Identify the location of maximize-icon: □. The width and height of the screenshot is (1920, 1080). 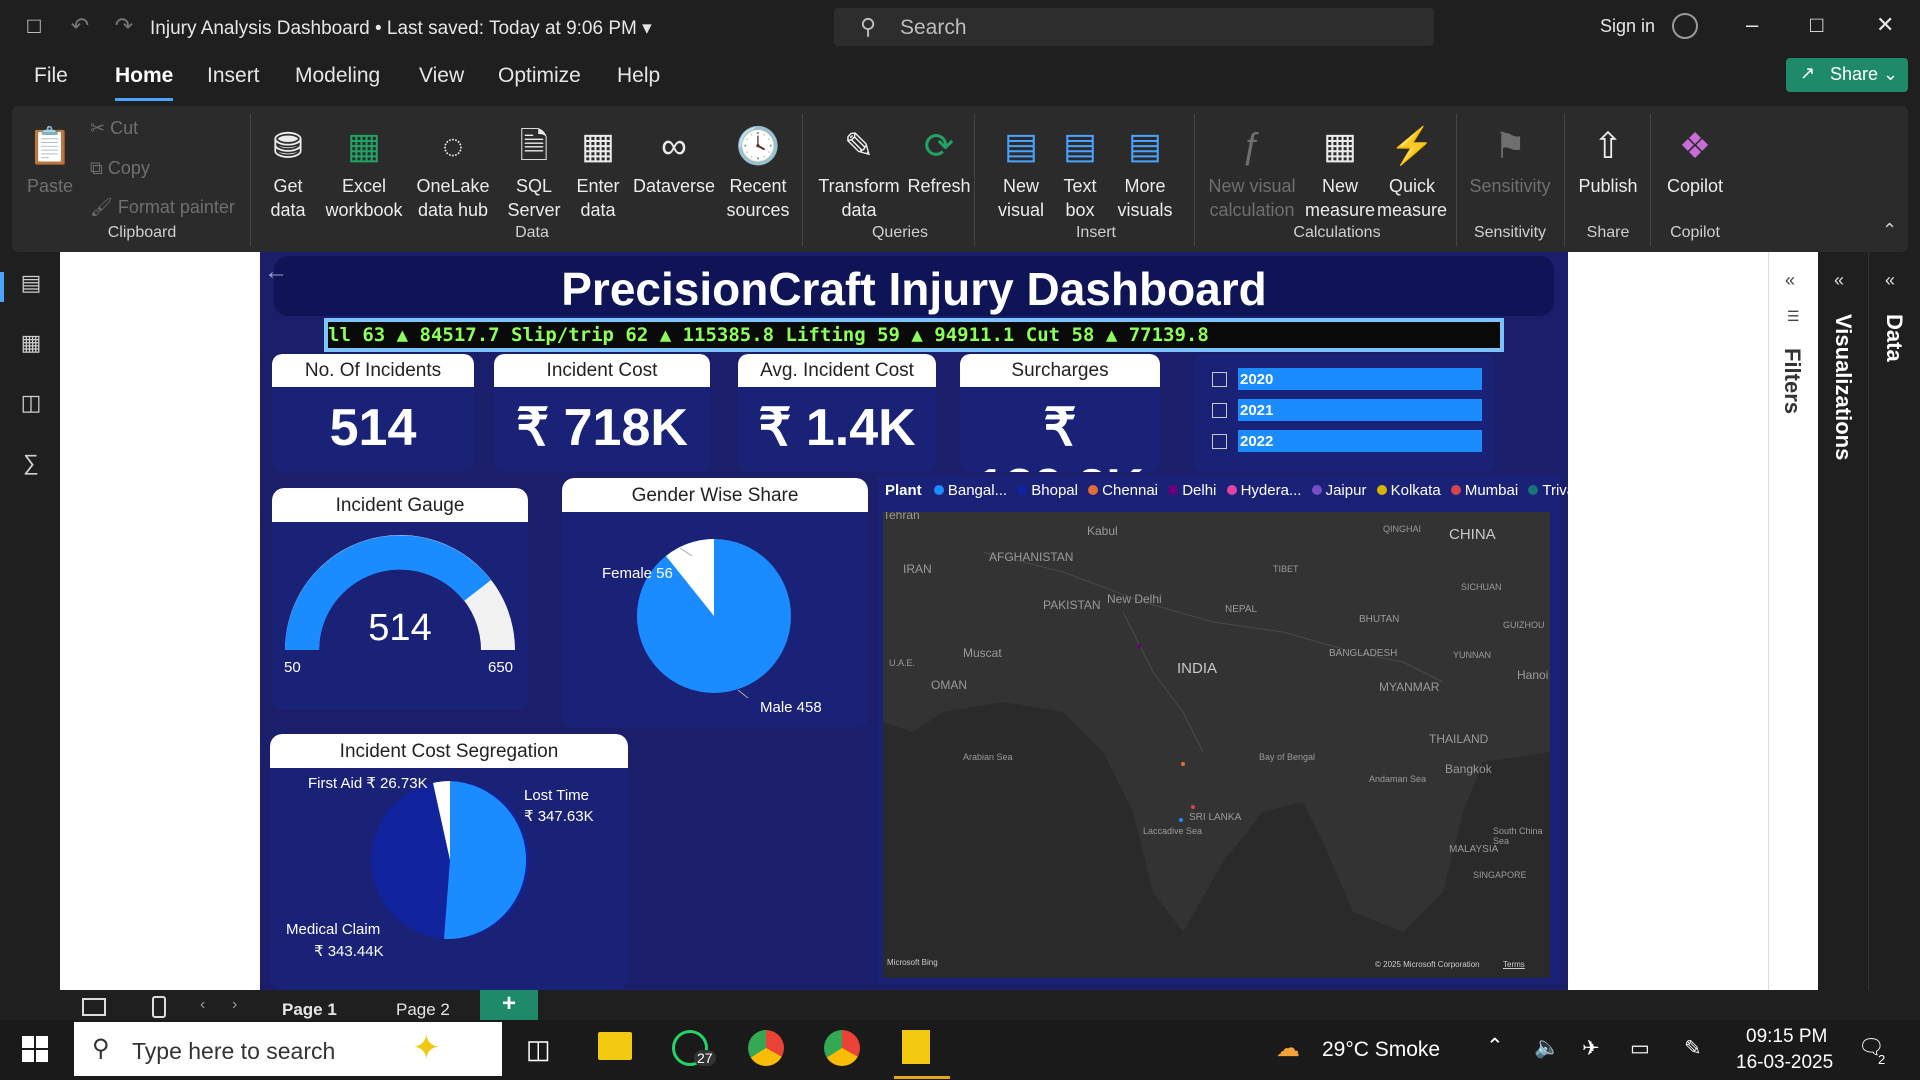
(1816, 25).